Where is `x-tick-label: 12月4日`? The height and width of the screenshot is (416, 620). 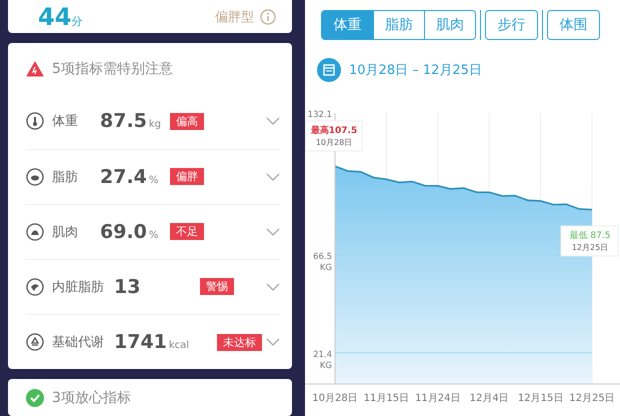
x-tick-label: 12月4日 is located at coordinates (489, 398).